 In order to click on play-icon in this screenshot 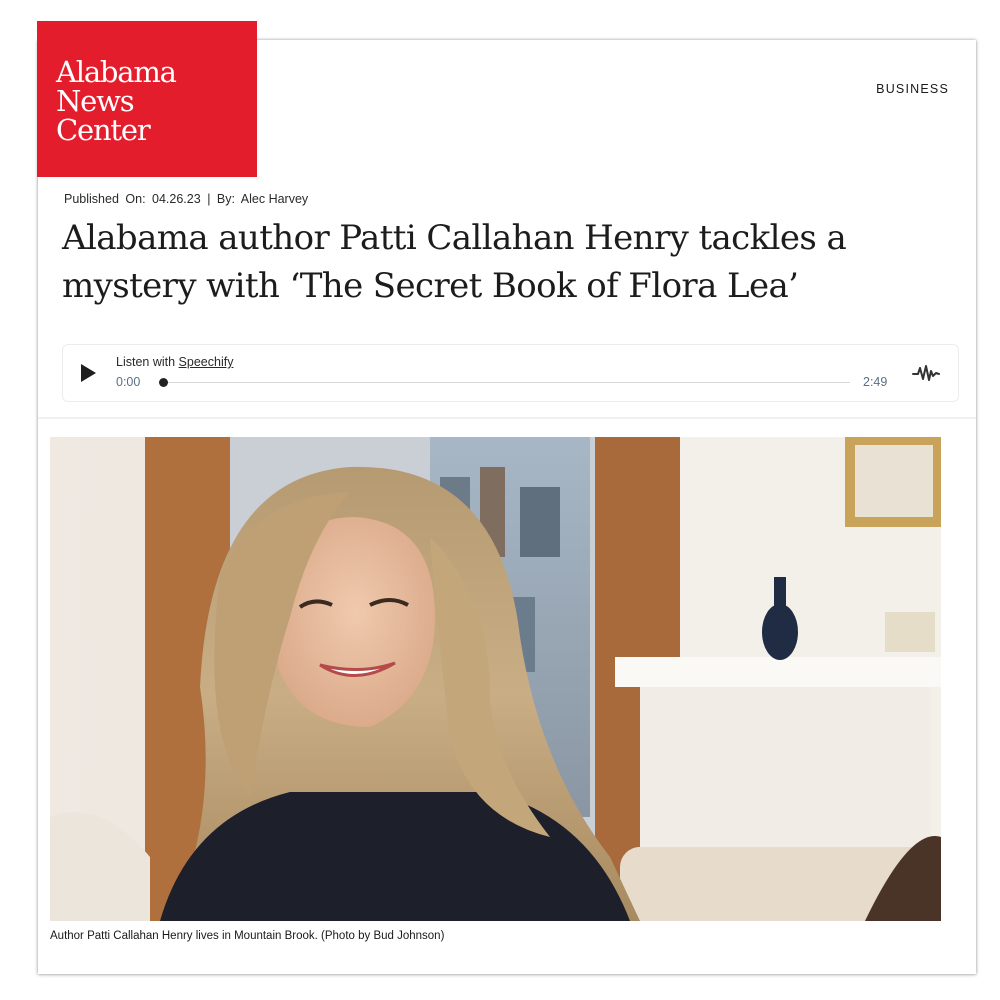, I will do `click(88, 373)`.